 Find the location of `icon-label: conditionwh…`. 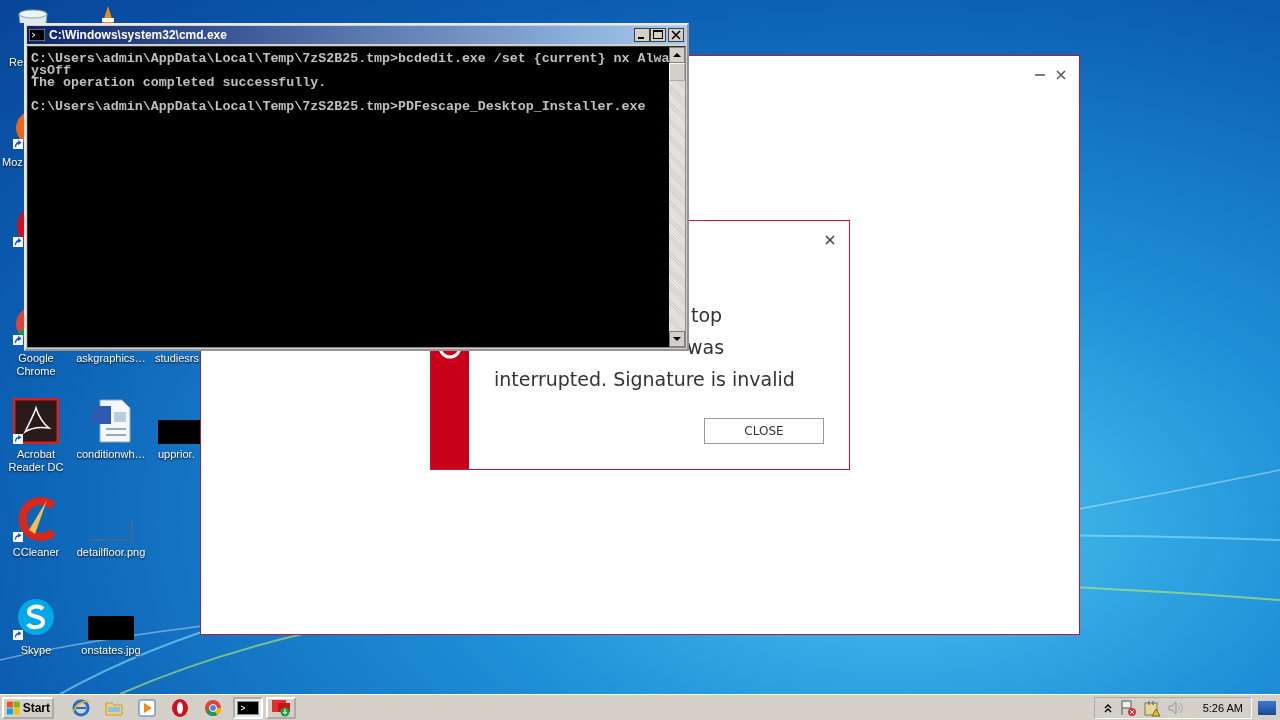

icon-label: conditionwh… is located at coordinates (111, 454).